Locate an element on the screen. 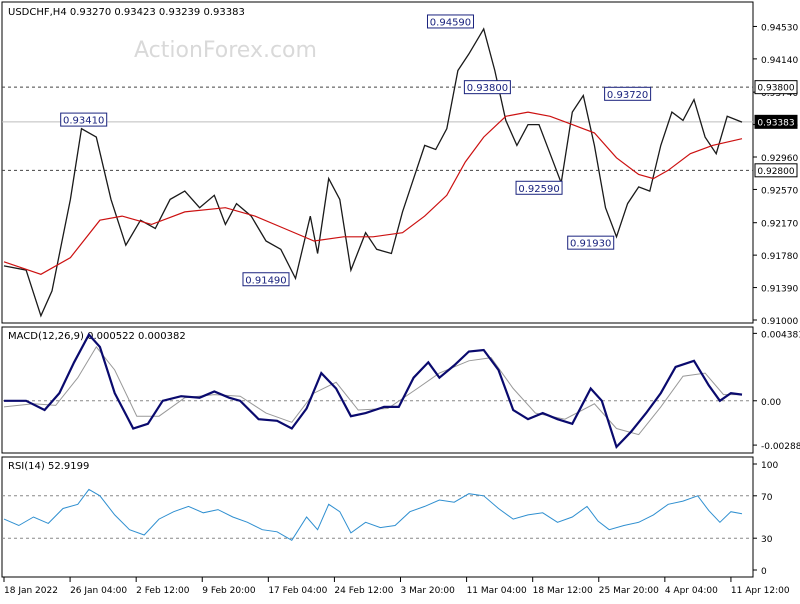 The image size is (800, 604). x-tick-label: 4 Apr 04:00 is located at coordinates (691, 591).